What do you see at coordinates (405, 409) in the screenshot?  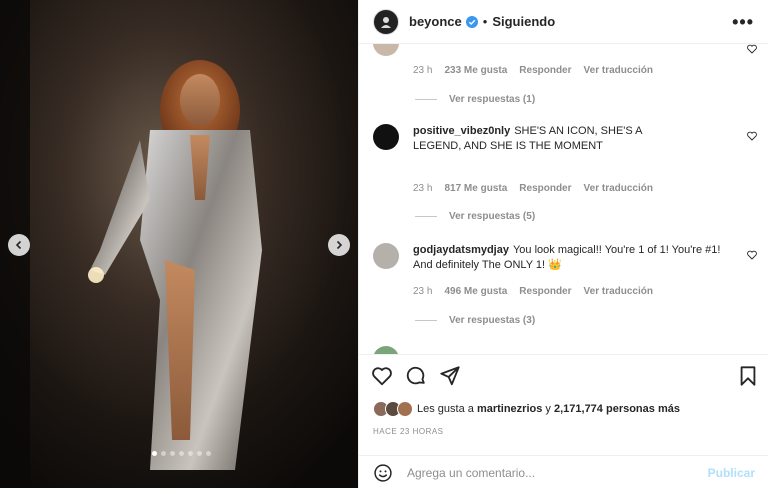 I see `liker-avatar` at bounding box center [405, 409].